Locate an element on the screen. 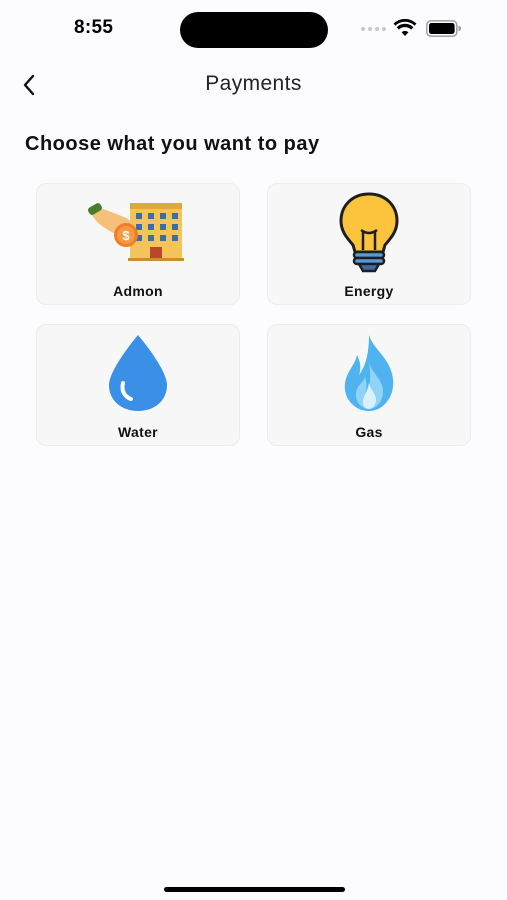 The width and height of the screenshot is (507, 900). wifi-icon is located at coordinates (405, 27).